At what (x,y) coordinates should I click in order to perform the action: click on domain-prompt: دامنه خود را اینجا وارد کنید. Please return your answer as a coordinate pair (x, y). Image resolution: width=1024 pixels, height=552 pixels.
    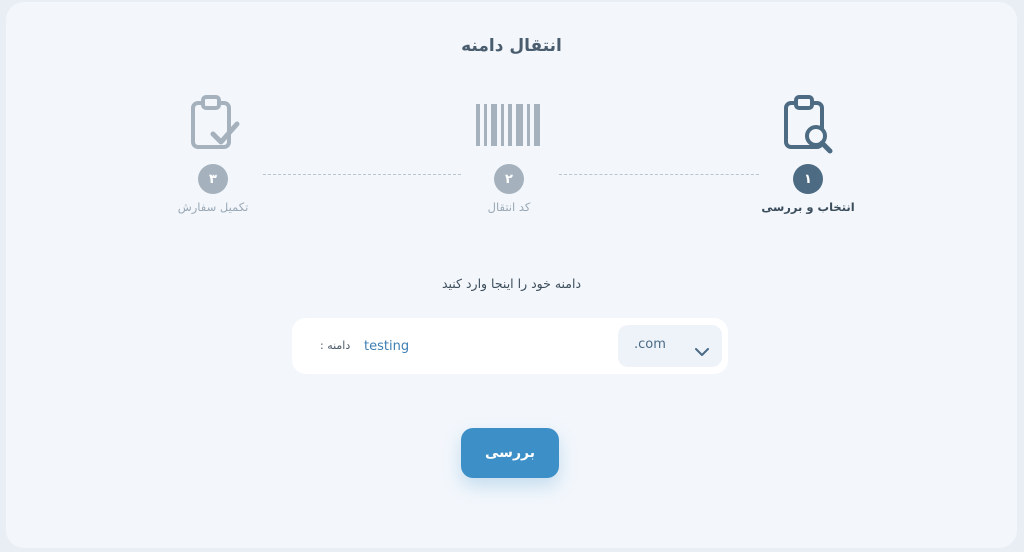
    Looking at the image, I should click on (511, 283).